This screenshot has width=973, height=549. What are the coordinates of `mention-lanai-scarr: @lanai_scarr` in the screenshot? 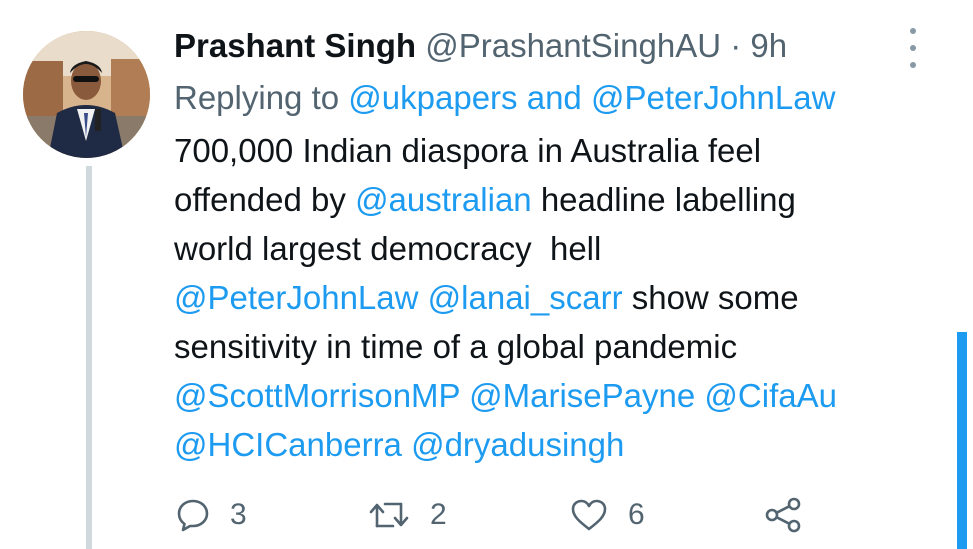 It's located at (525, 297).